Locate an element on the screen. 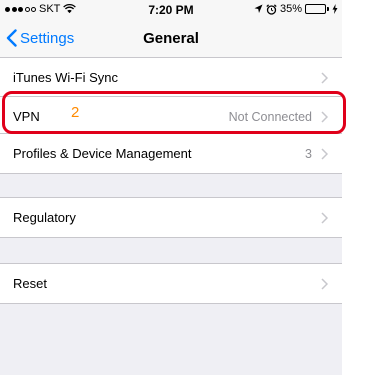  reset-label: Reset is located at coordinates (30, 283).